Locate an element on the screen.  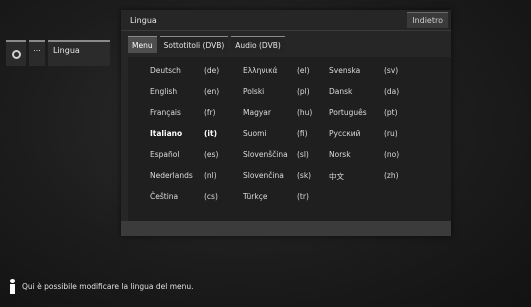
language-name: Ελληνικά is located at coordinates (260, 70).